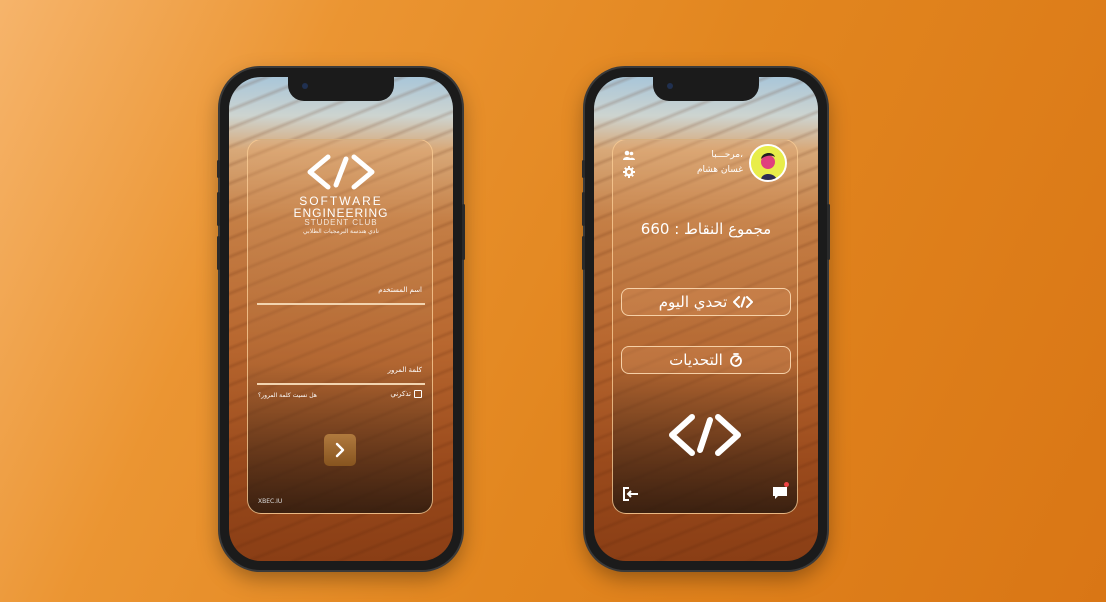  I want to click on notification-dot, so click(786, 484).